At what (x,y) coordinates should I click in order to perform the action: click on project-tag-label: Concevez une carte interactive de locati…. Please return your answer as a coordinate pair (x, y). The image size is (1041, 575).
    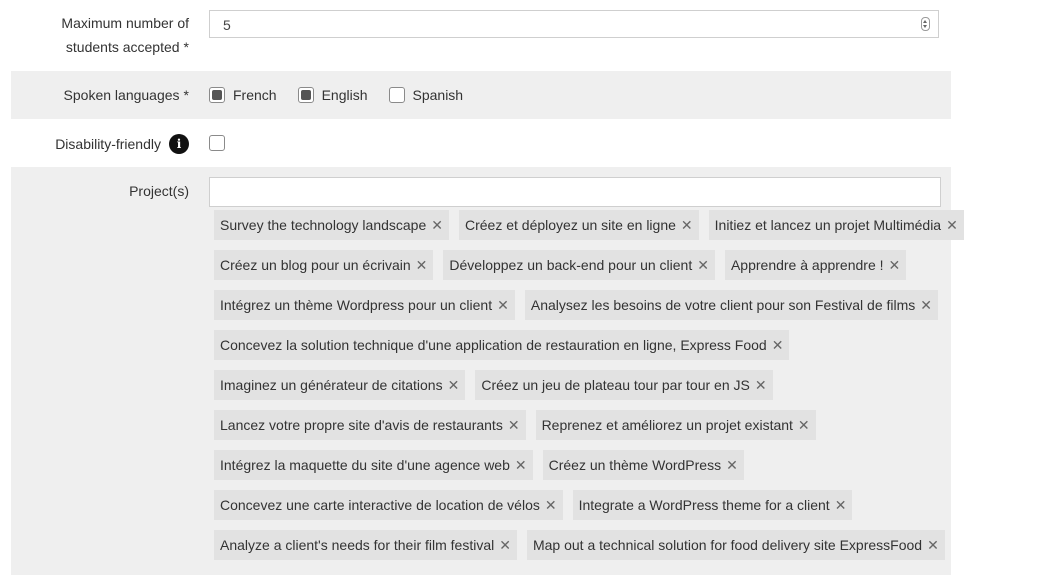
    Looking at the image, I should click on (380, 505).